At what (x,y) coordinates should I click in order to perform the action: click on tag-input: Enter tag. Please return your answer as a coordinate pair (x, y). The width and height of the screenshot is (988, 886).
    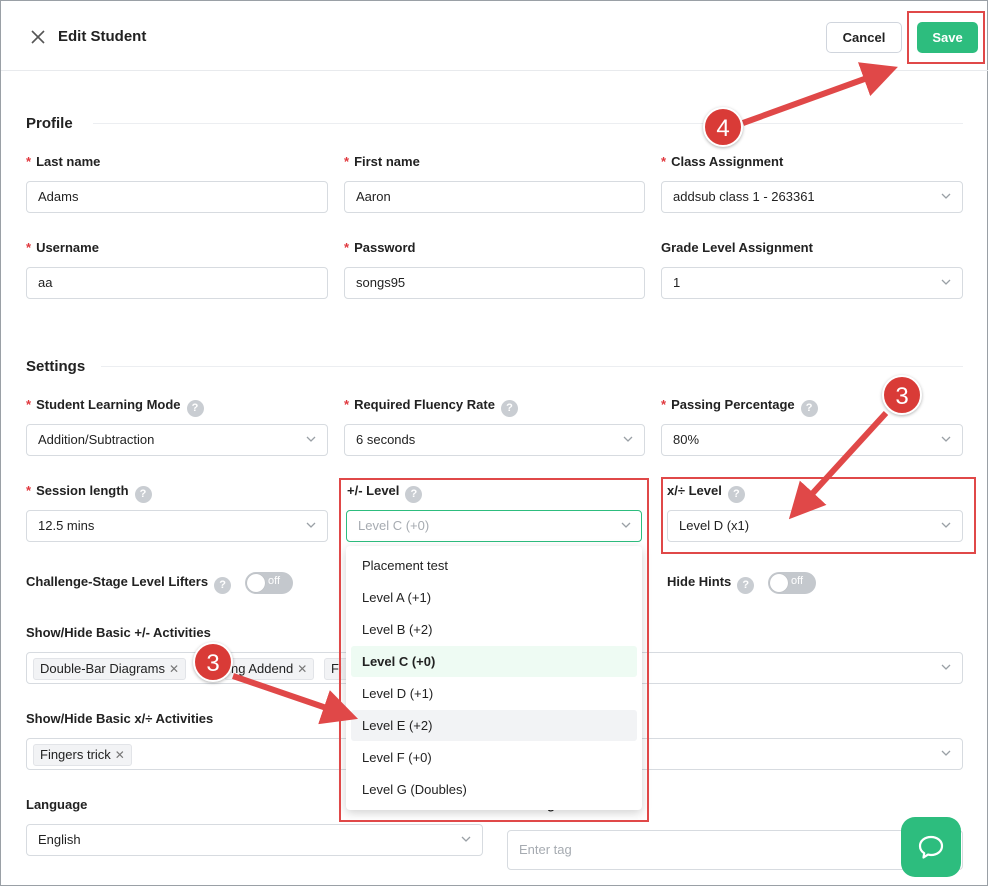
    Looking at the image, I should click on (735, 850).